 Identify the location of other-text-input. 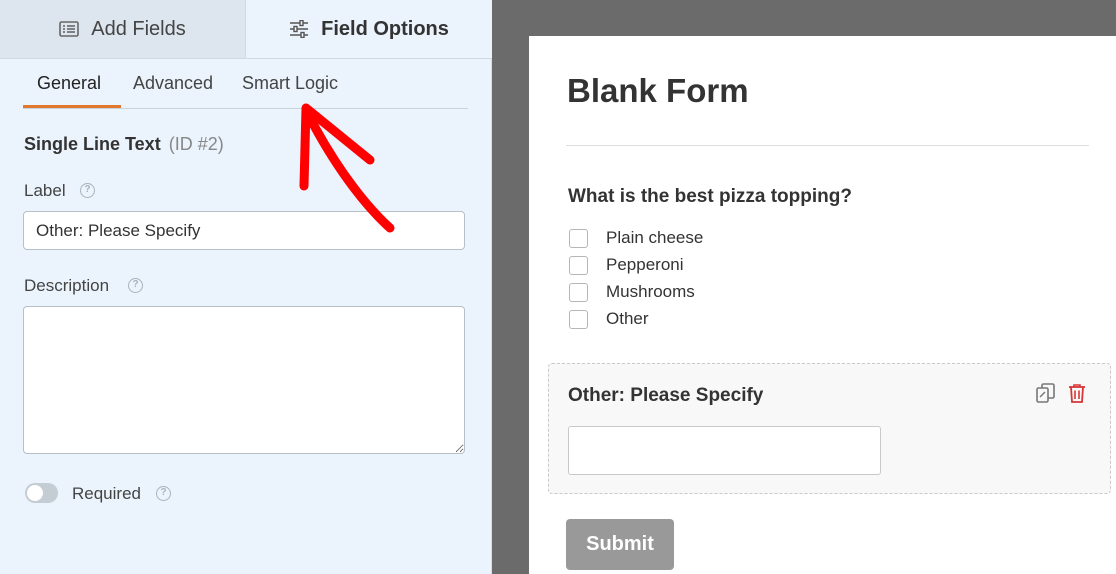
(724, 450).